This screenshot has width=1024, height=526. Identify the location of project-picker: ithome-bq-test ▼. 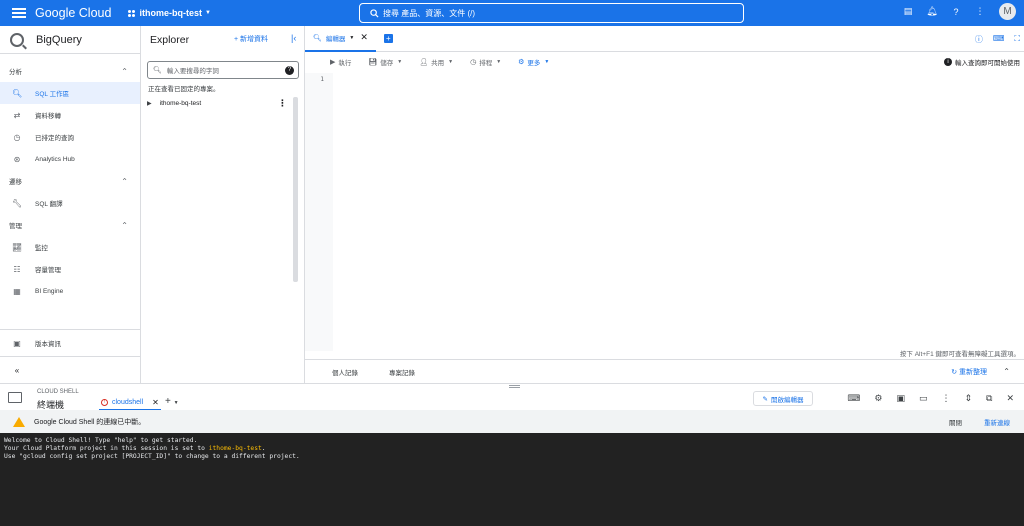
(169, 13).